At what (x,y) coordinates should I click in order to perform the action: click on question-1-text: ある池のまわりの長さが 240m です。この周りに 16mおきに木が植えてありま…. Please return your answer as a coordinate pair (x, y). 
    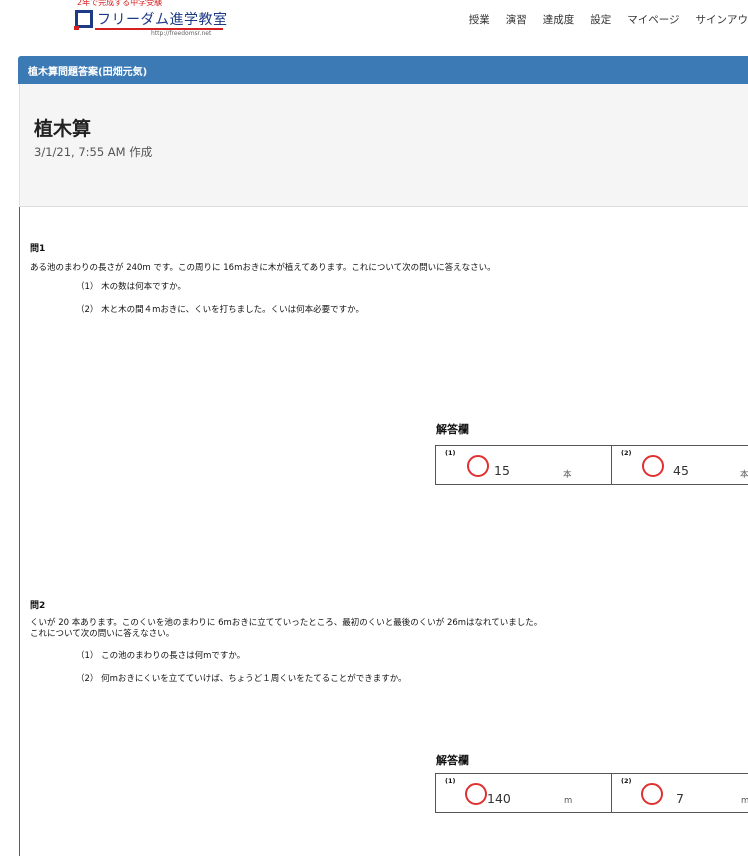
    Looking at the image, I should click on (263, 268).